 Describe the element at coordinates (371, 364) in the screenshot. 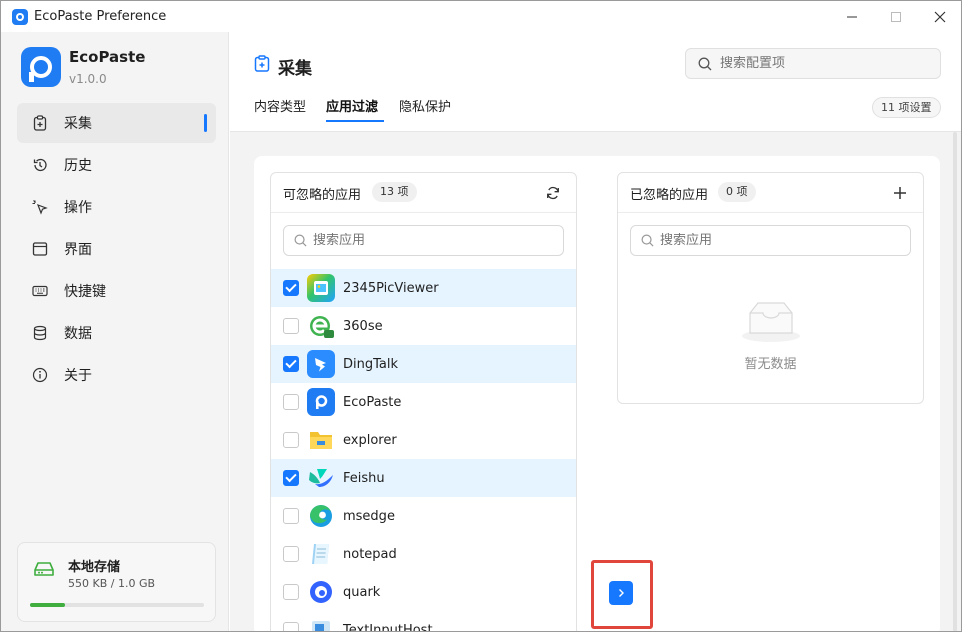

I see `app-name: DingTalk` at that location.